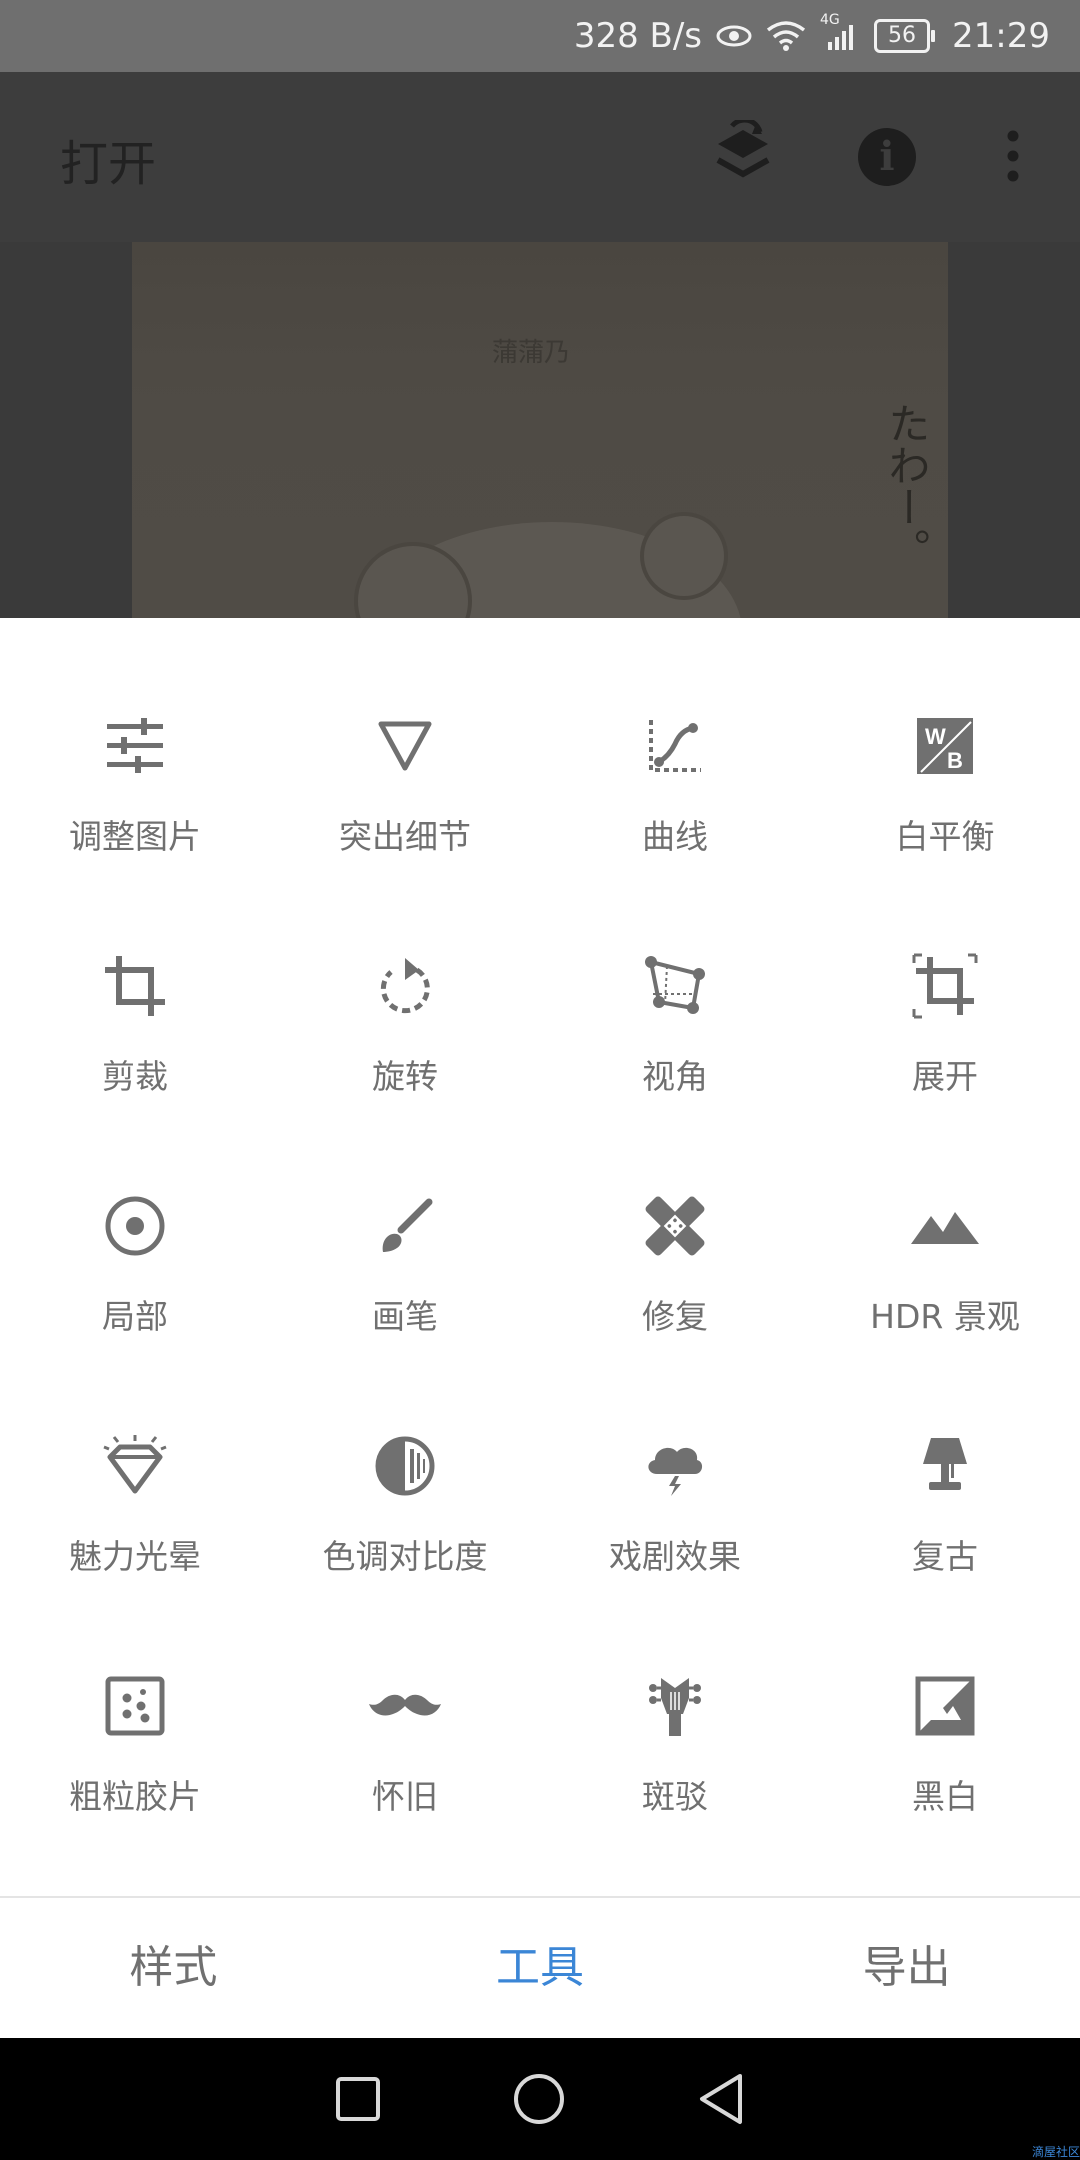  I want to click on tool-label: 魅力光晕, so click(135, 1556).